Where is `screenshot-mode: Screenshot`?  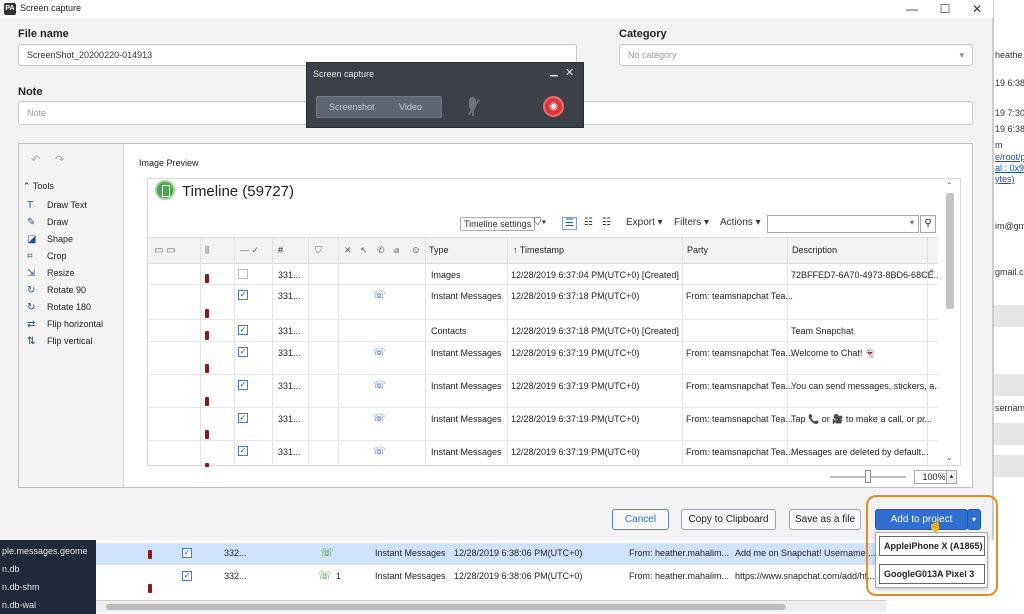
screenshot-mode: Screenshot is located at coordinates (352, 107).